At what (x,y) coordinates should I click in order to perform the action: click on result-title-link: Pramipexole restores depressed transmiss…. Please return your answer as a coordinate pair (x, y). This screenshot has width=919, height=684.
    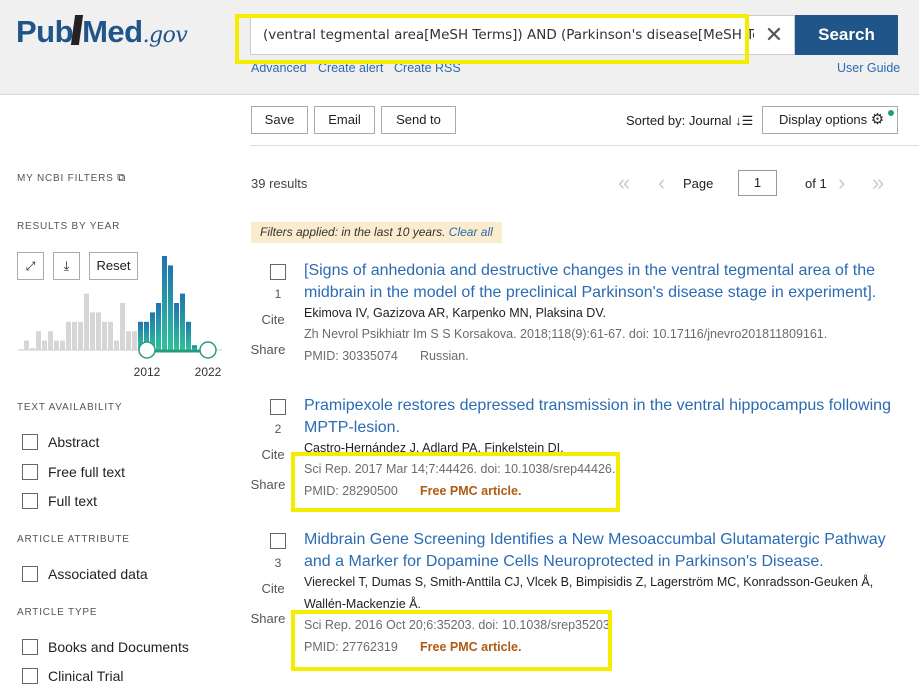
    Looking at the image, I should click on (604, 417).